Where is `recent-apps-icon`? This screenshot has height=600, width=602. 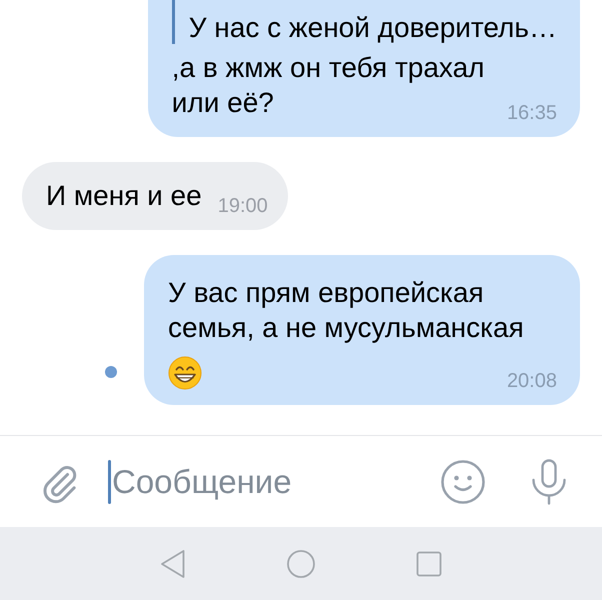 recent-apps-icon is located at coordinates (429, 563).